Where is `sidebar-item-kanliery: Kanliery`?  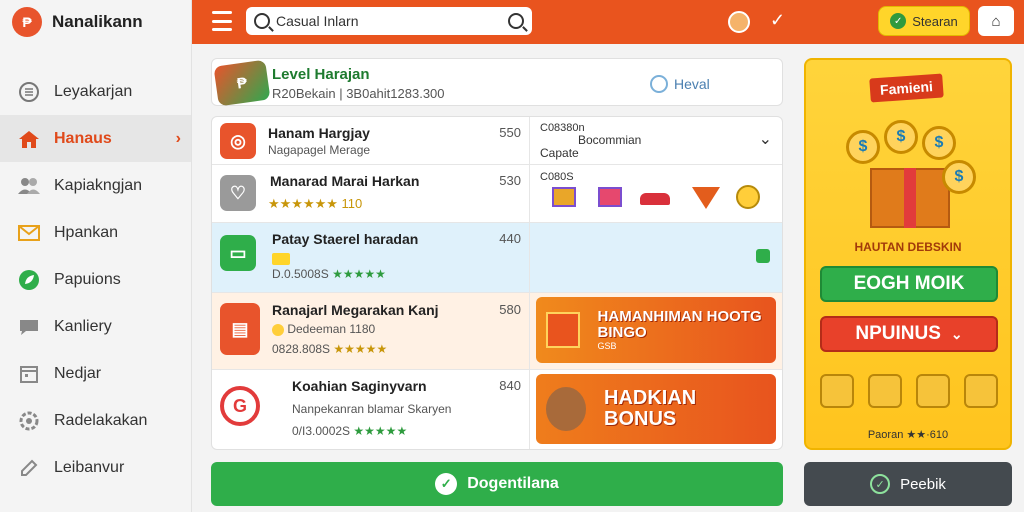
sidebar-item-kanliery: Kanliery is located at coordinates (95, 326).